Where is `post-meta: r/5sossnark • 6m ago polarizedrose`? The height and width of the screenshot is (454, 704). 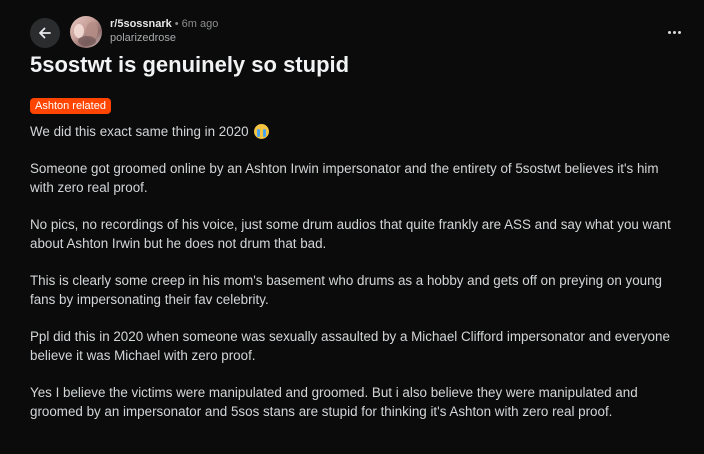 post-meta: r/5sossnark • 6m ago polarizedrose is located at coordinates (164, 31).